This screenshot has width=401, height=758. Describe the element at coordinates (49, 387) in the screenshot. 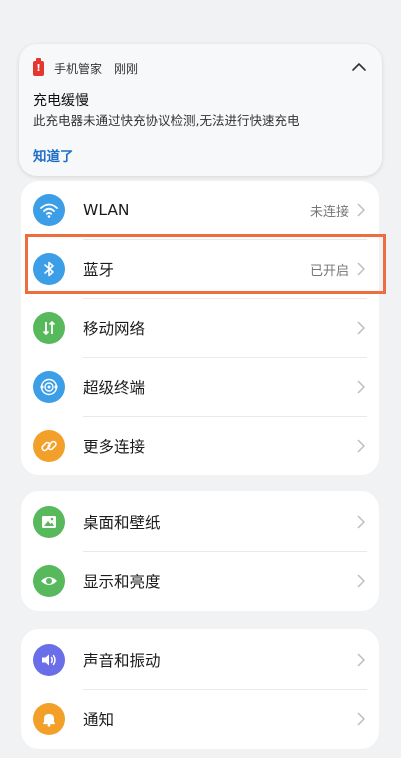

I see `super-device-icon` at that location.